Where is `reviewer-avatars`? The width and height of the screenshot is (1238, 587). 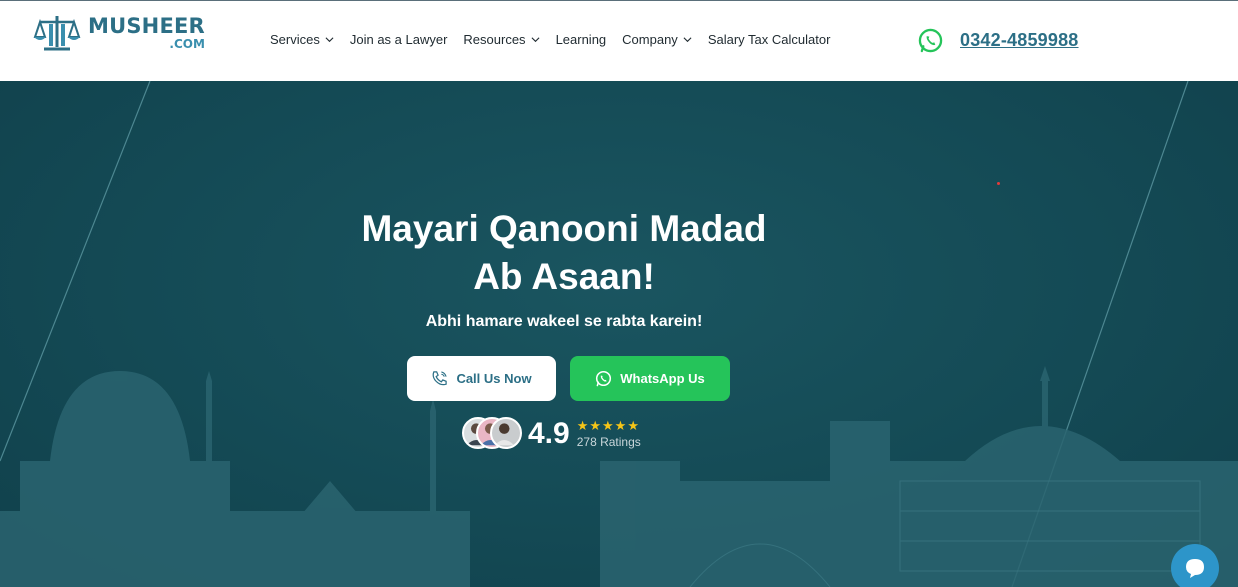 reviewer-avatars is located at coordinates (493, 434).